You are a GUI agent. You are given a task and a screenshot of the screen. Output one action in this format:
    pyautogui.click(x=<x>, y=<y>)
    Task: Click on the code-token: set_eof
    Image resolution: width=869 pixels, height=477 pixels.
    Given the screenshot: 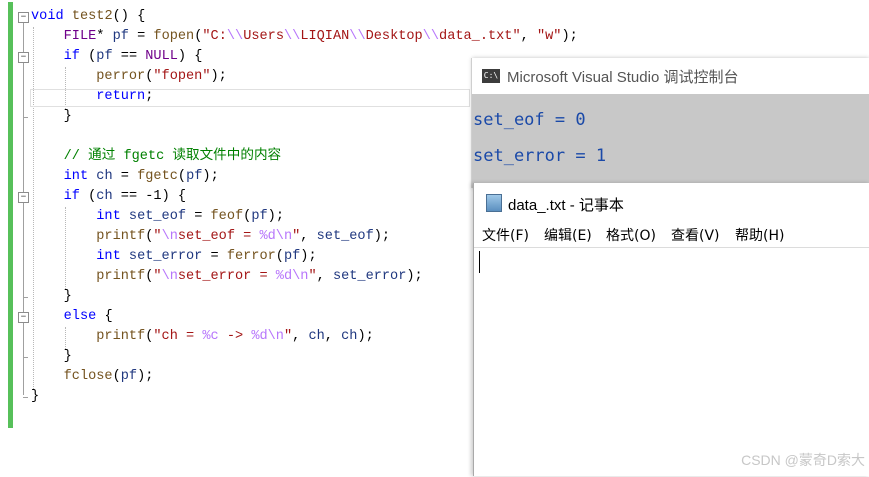 What is the action you would take?
    pyautogui.click(x=157, y=216)
    